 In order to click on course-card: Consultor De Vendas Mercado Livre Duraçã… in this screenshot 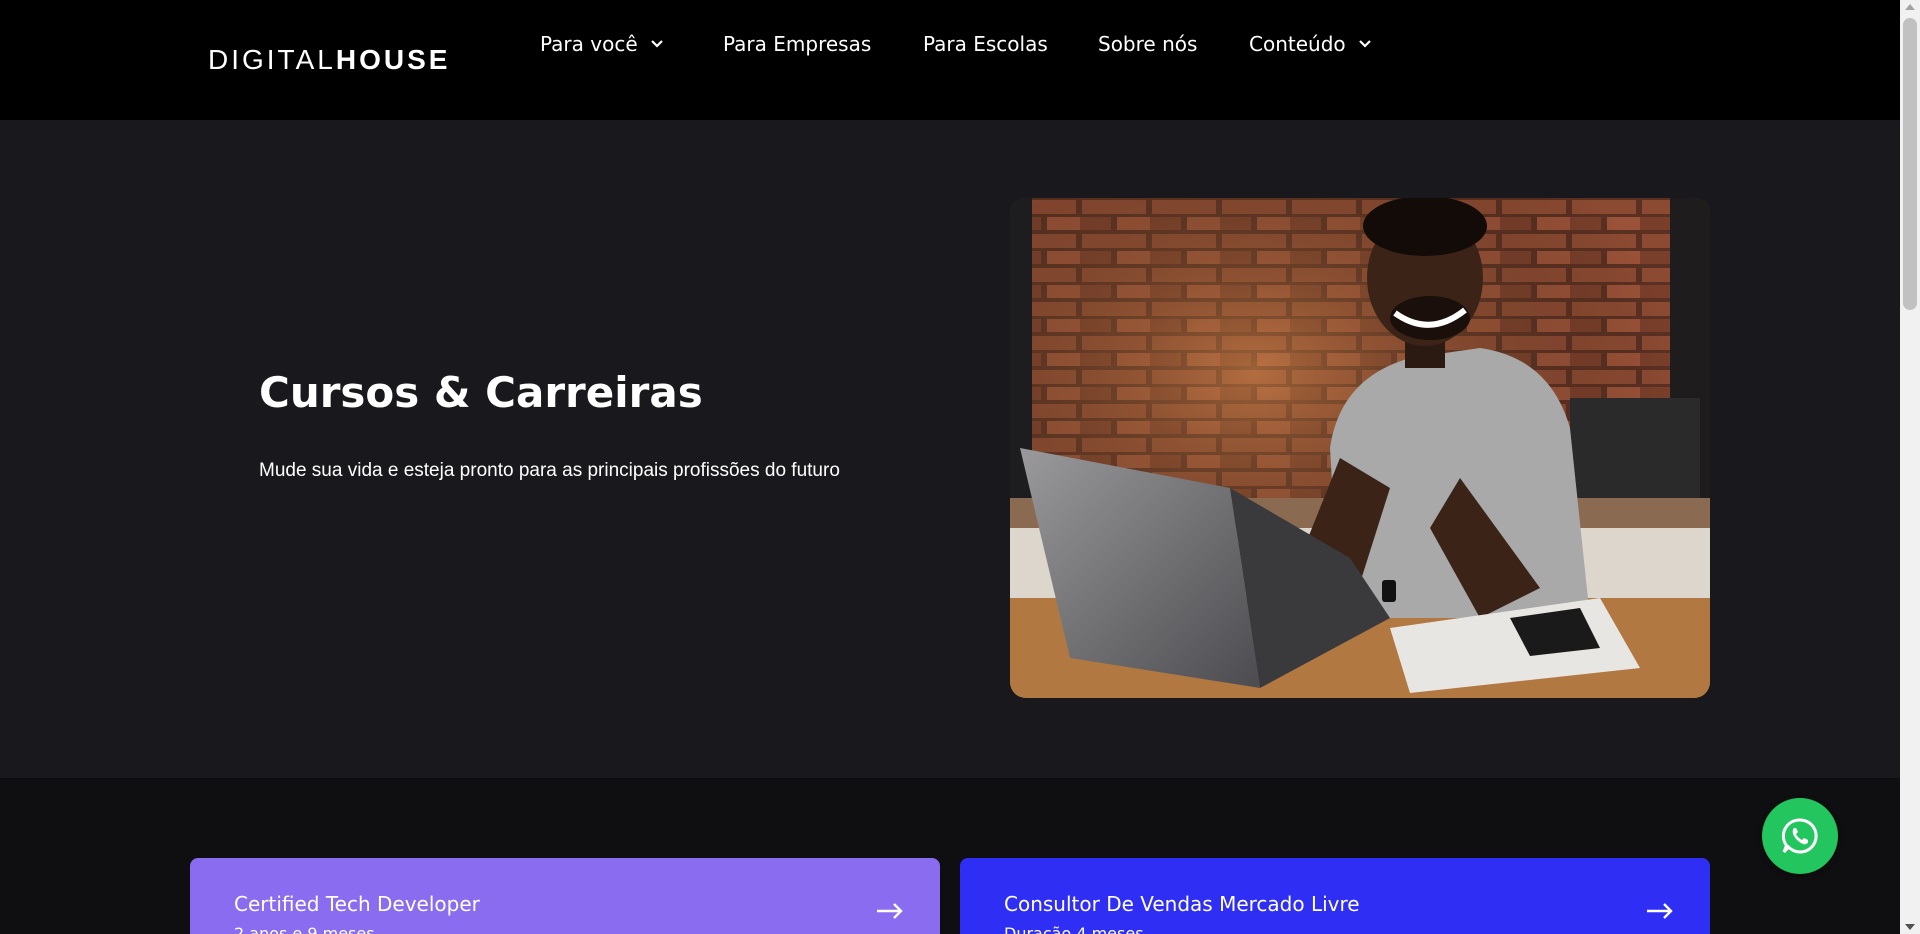, I will do `click(1335, 896)`.